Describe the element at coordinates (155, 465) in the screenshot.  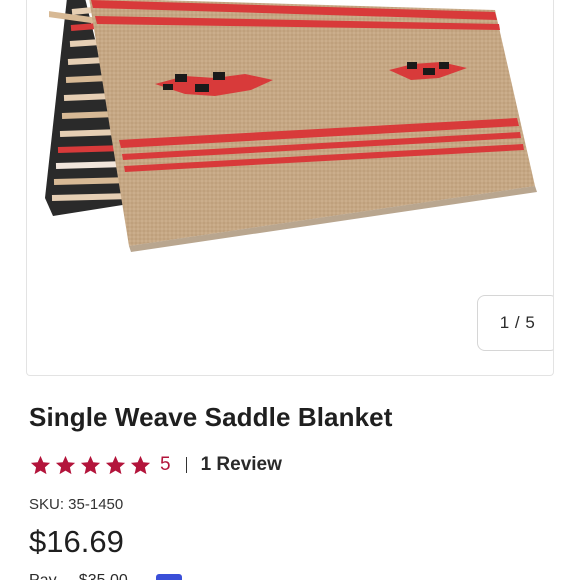
I see `rating-row: 5 1 Review` at that location.